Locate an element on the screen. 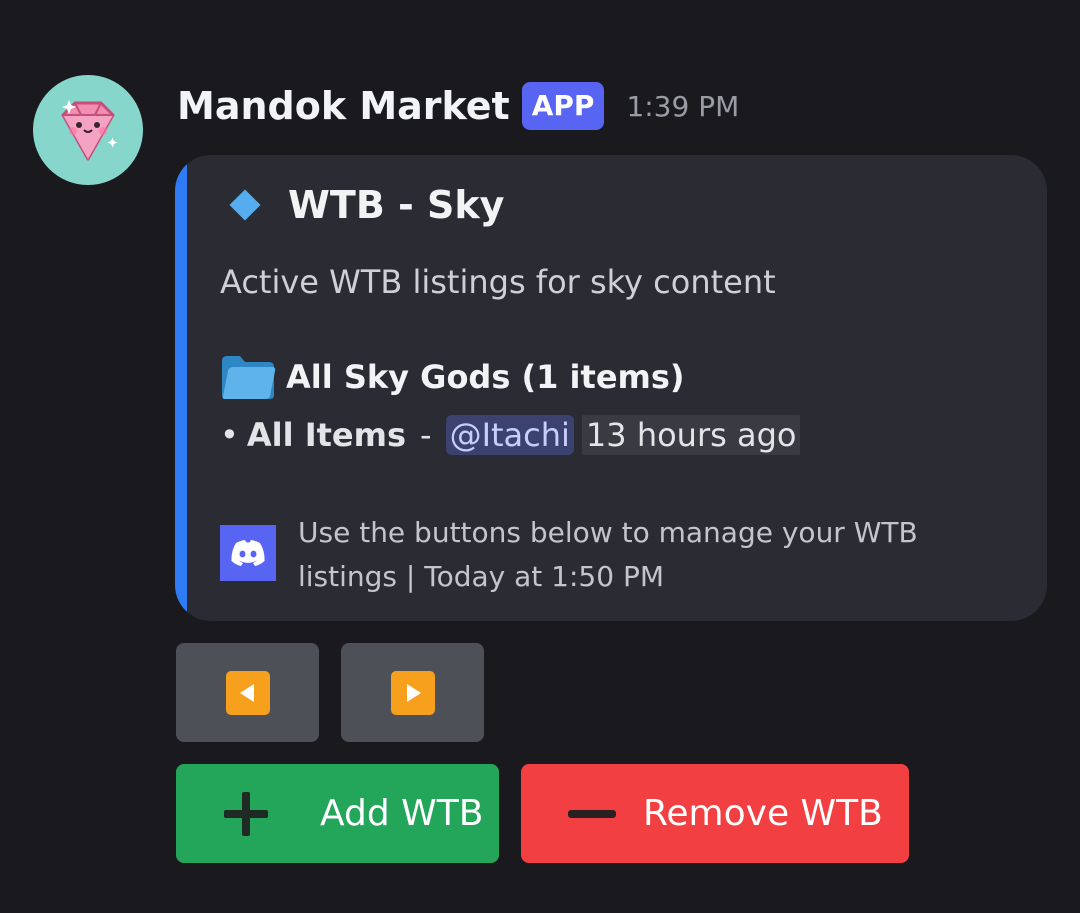 Image resolution: width=1080 pixels, height=913 pixels. embed-title-text: WTB - Sky is located at coordinates (396, 205).